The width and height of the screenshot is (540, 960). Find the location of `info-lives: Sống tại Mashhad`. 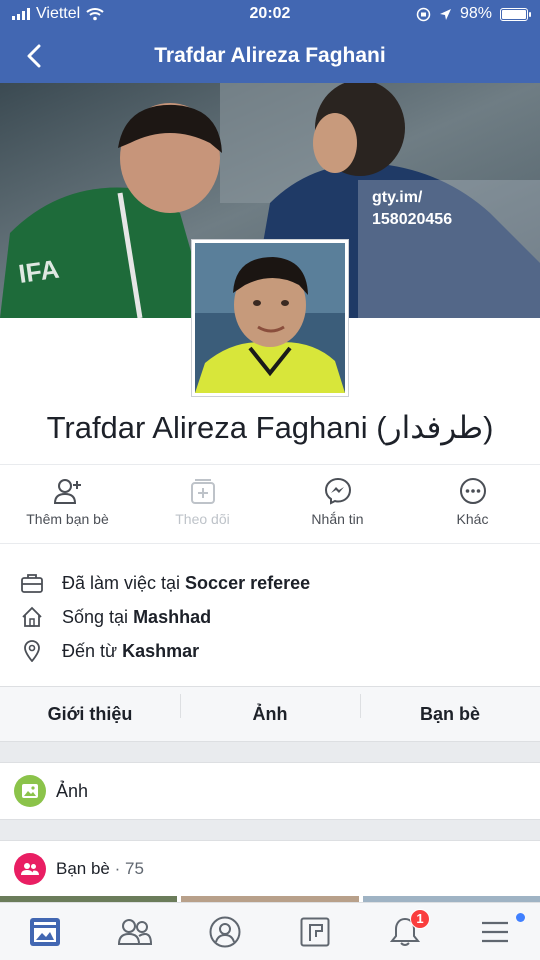

info-lives: Sống tại Mashhad is located at coordinates (270, 617).